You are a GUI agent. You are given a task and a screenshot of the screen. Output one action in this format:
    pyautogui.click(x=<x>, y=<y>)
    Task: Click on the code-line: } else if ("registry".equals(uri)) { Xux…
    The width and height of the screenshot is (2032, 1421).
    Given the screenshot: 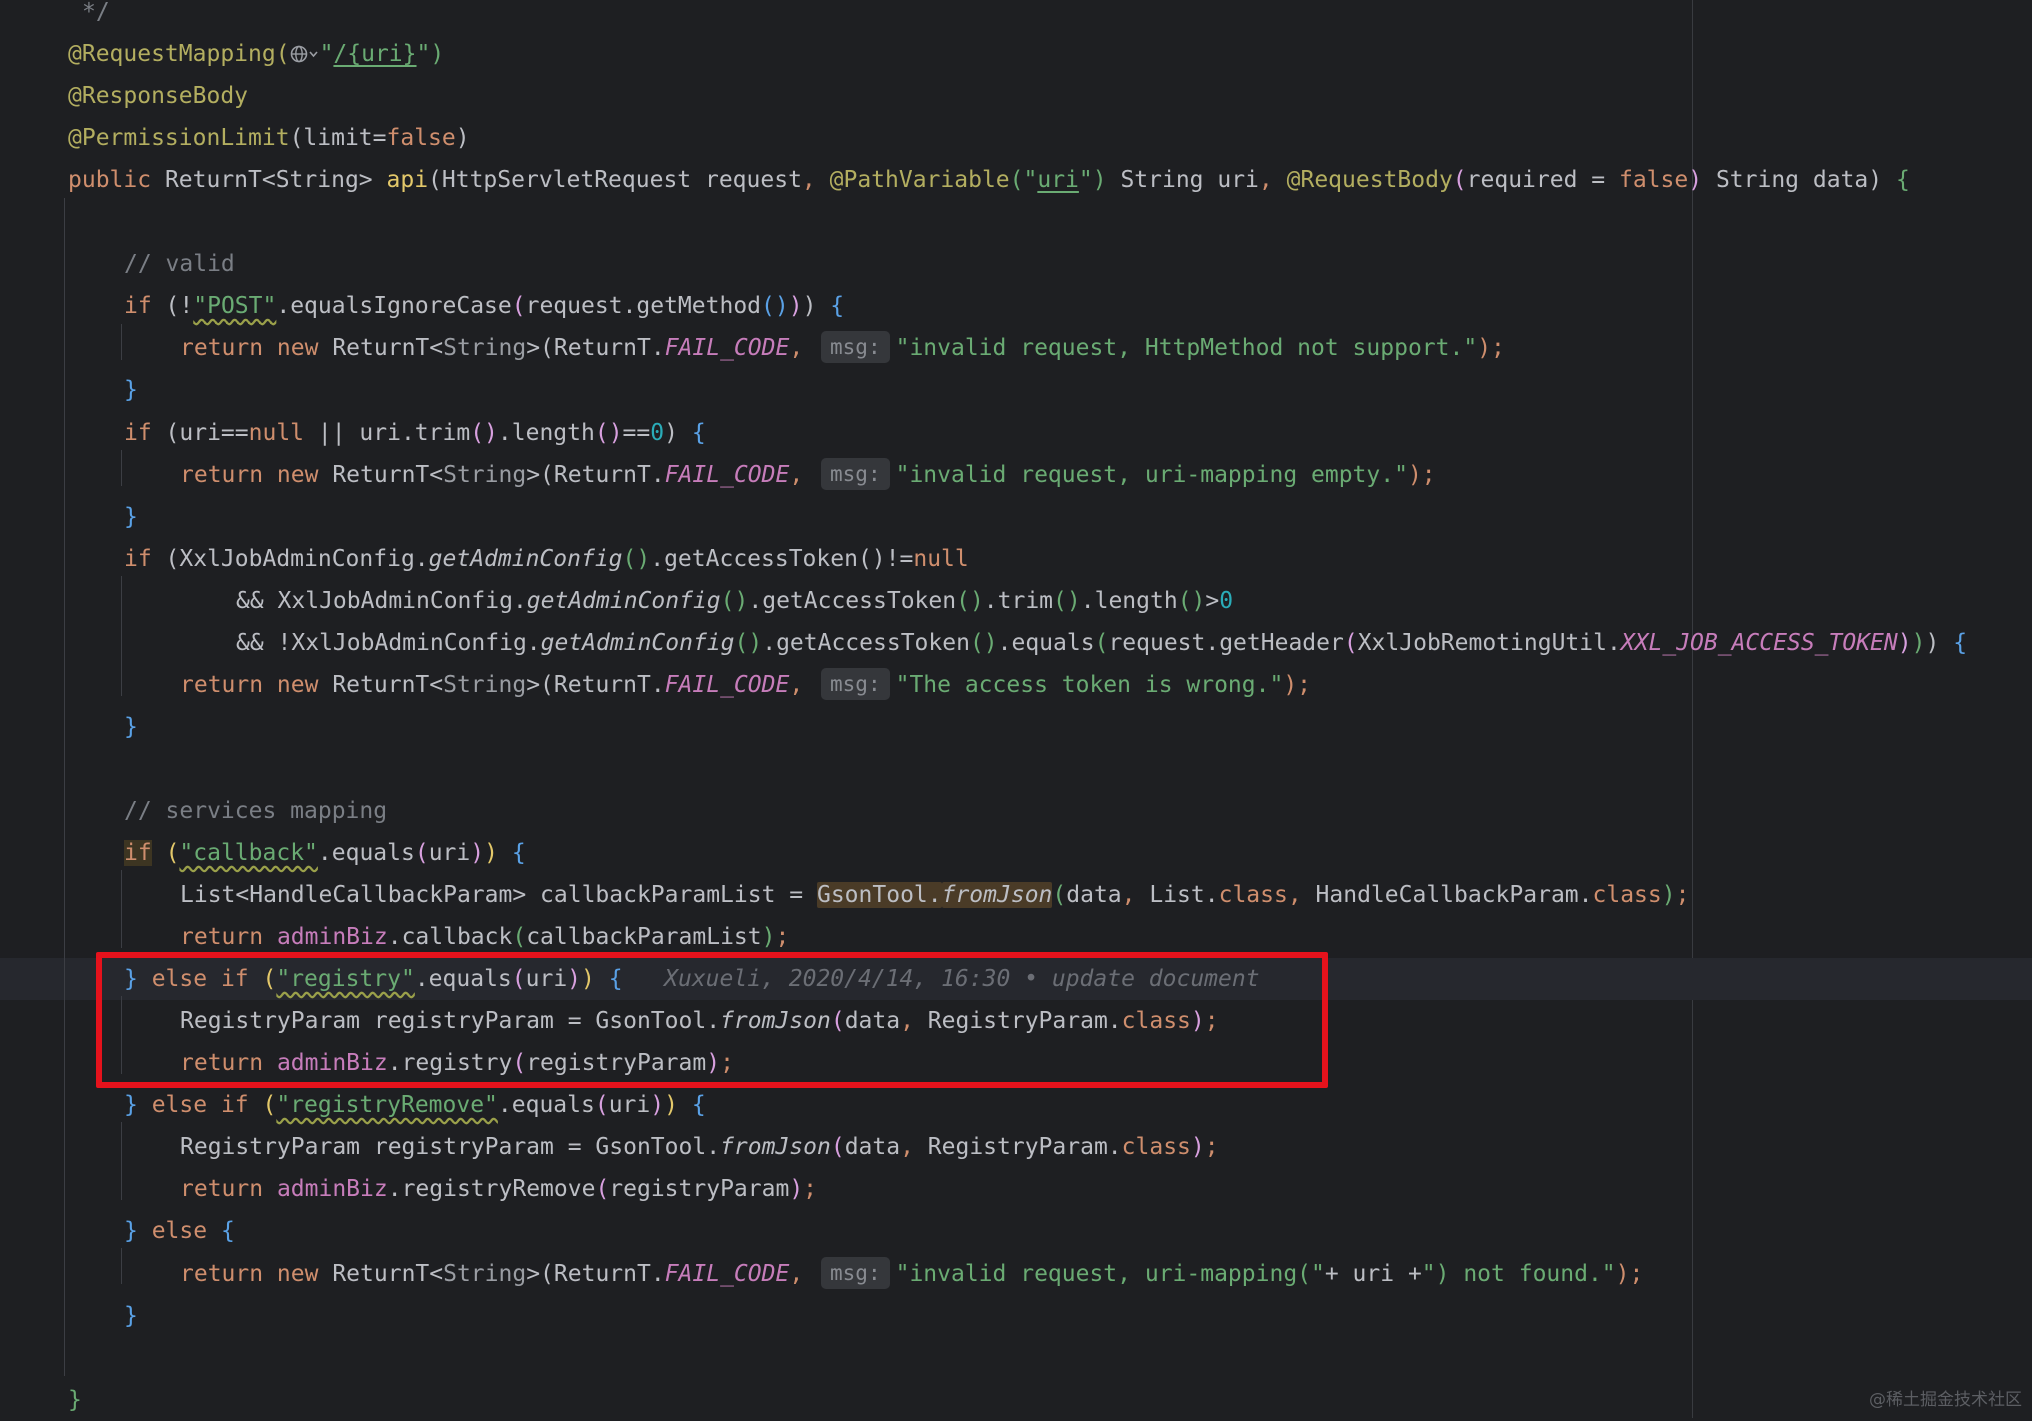 What is the action you would take?
    pyautogui.click(x=1016, y=979)
    